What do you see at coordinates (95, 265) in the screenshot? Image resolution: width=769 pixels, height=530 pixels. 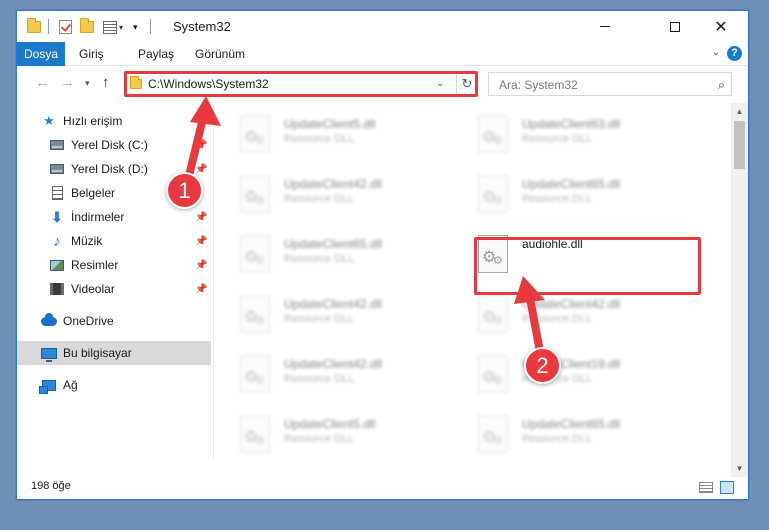 I see `sidebar-item-label: Resimler` at bounding box center [95, 265].